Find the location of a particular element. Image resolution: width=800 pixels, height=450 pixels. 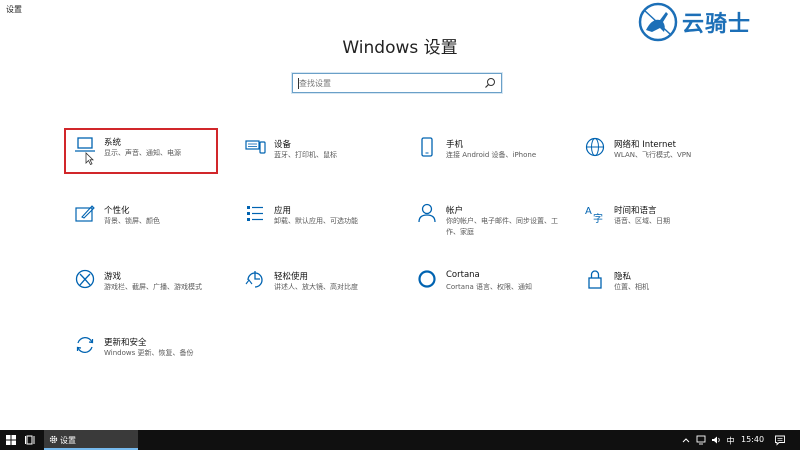

tile-title: 游戏 is located at coordinates (113, 277).